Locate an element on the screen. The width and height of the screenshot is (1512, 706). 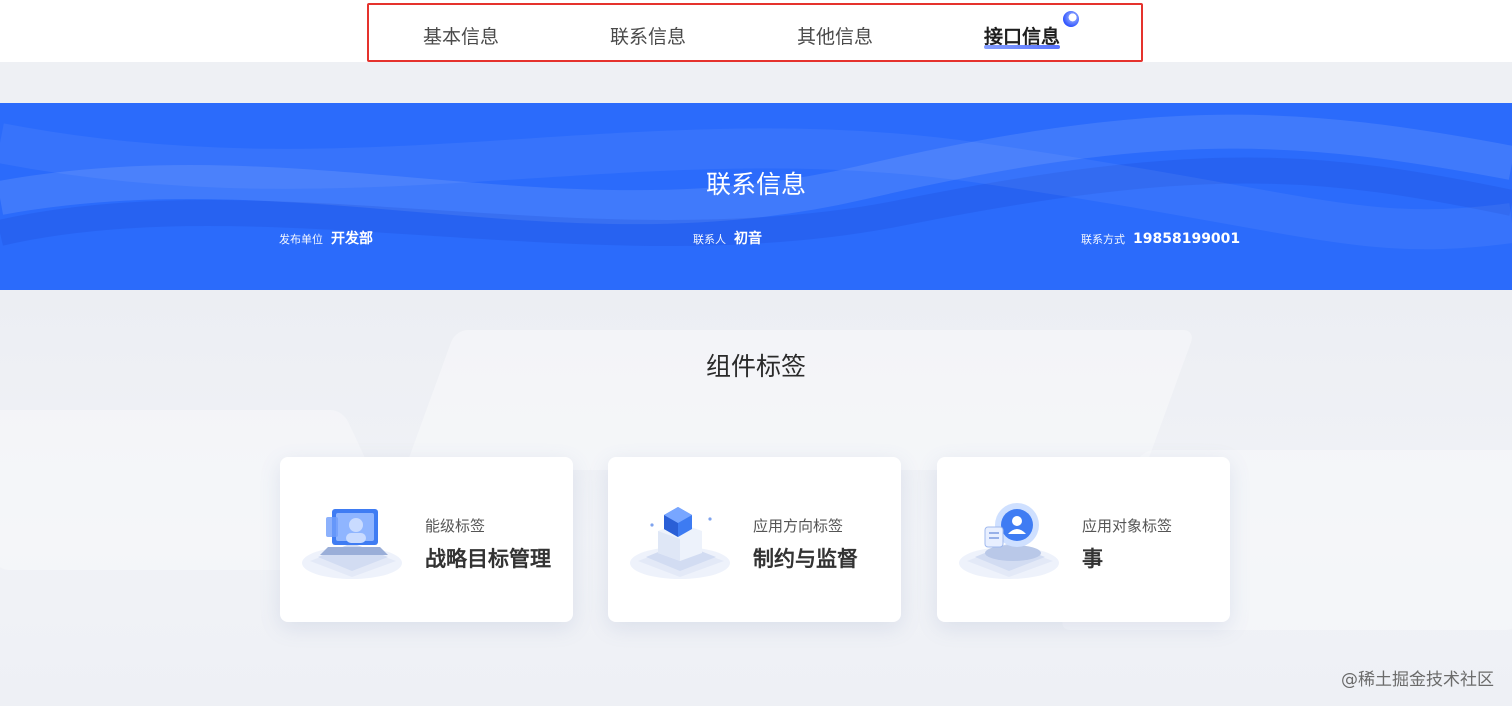
tag-card-direction-value: 制约与监督 is located at coordinates (805, 559).